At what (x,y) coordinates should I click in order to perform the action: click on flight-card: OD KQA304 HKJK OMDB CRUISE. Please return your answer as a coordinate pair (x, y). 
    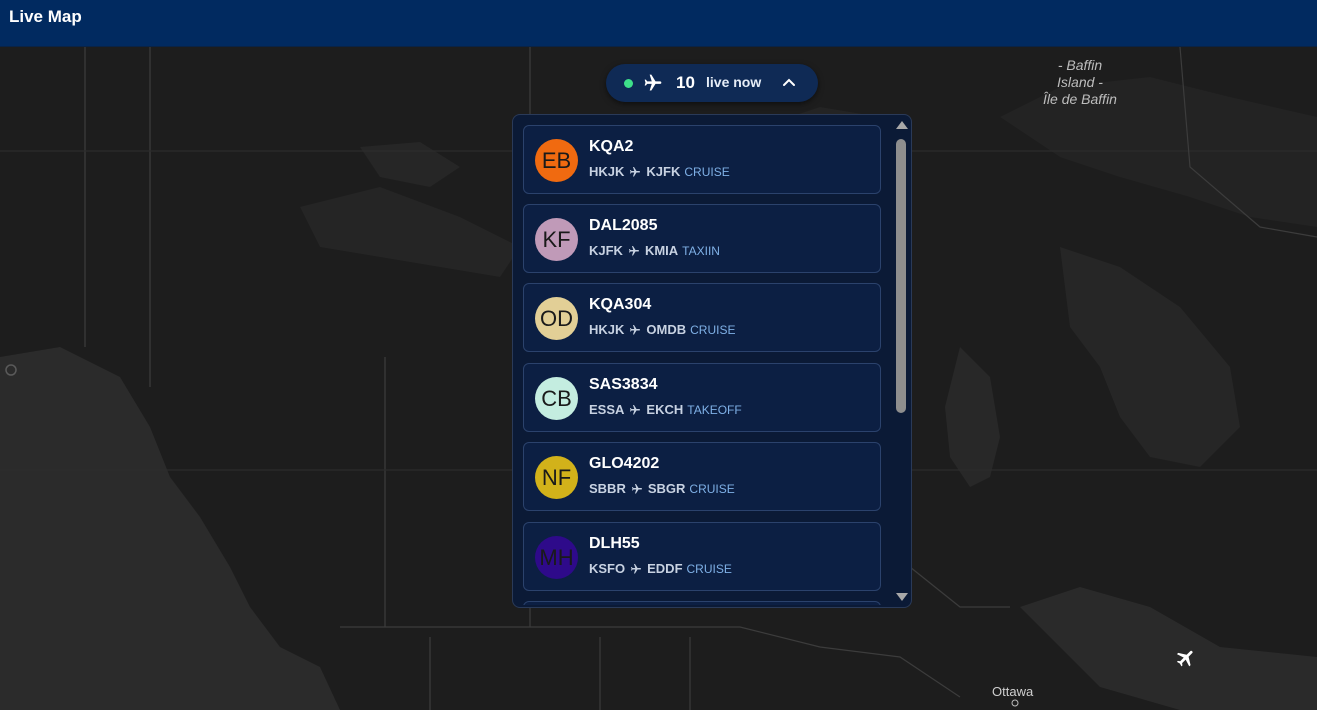
    Looking at the image, I should click on (702, 317).